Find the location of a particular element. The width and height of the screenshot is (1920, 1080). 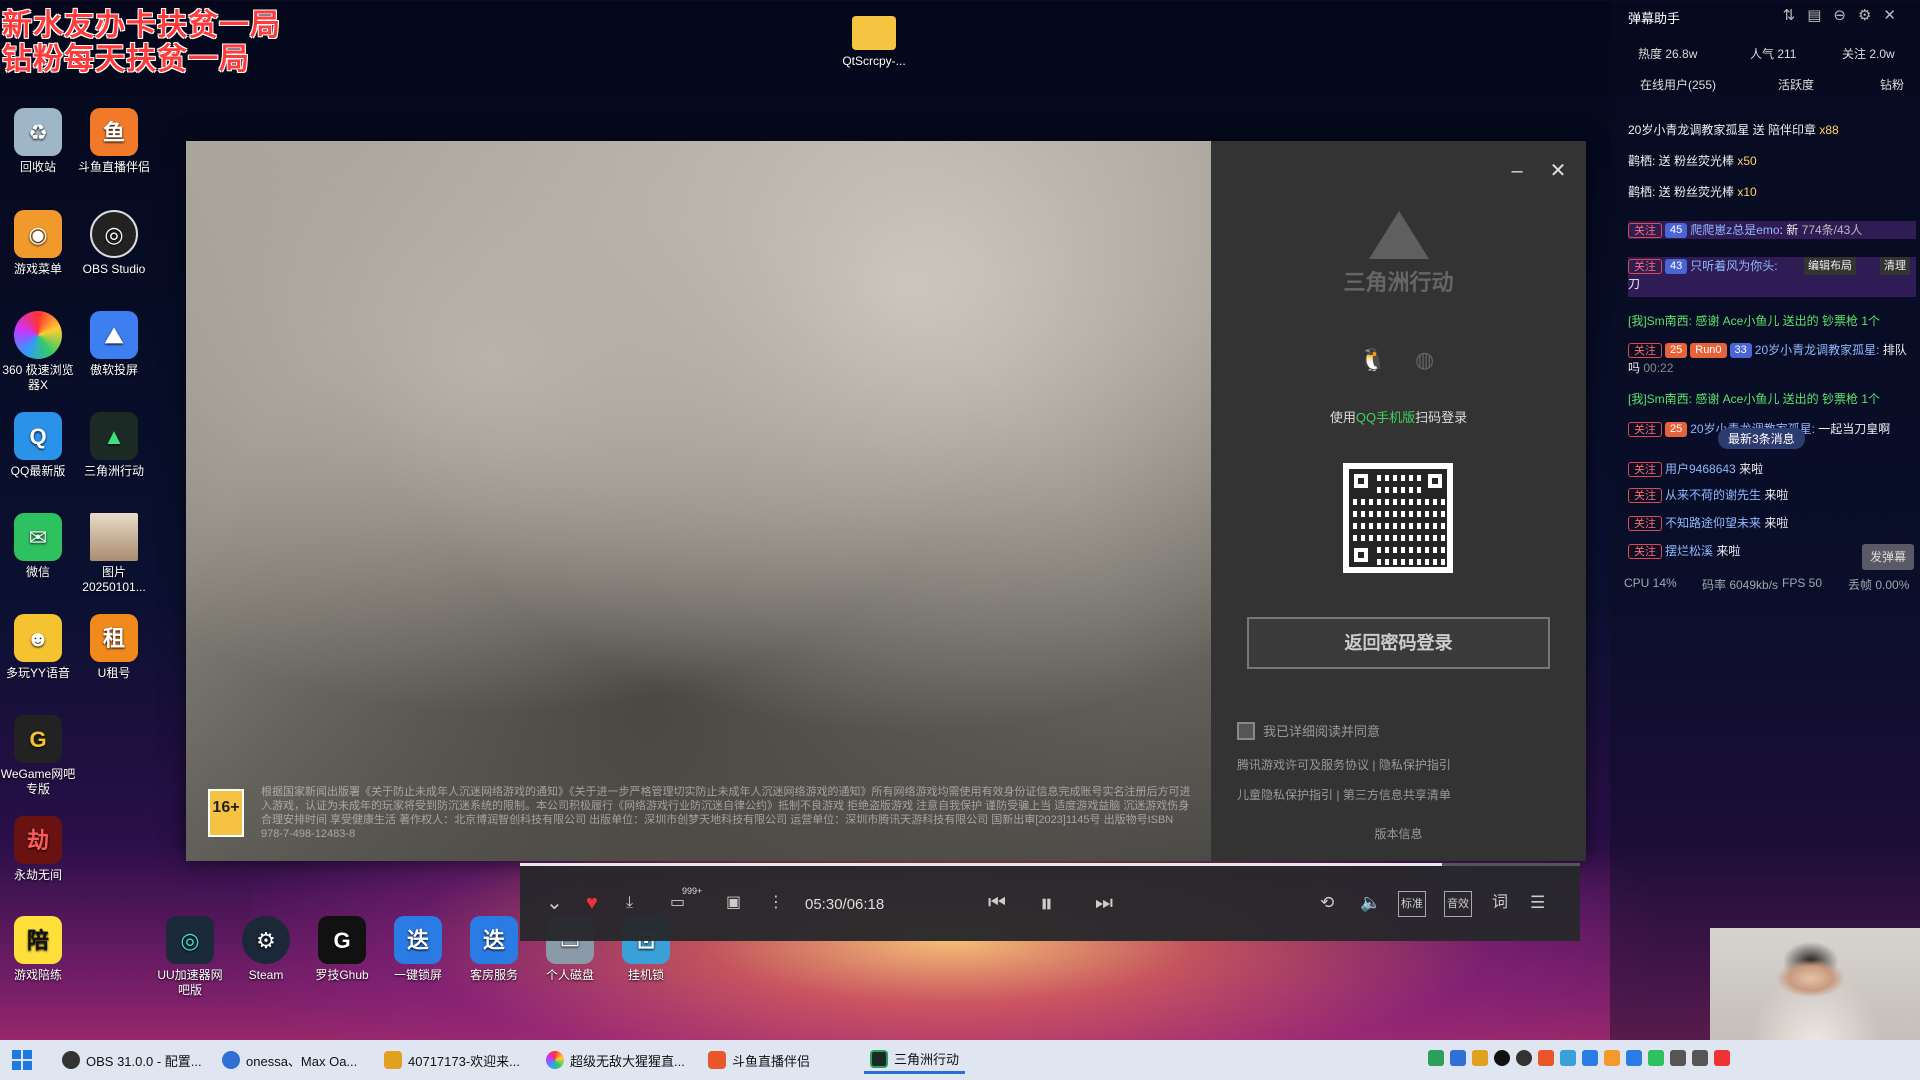

desktop-icon-ghub: G 罗技Ghub is located at coordinates (342, 949).